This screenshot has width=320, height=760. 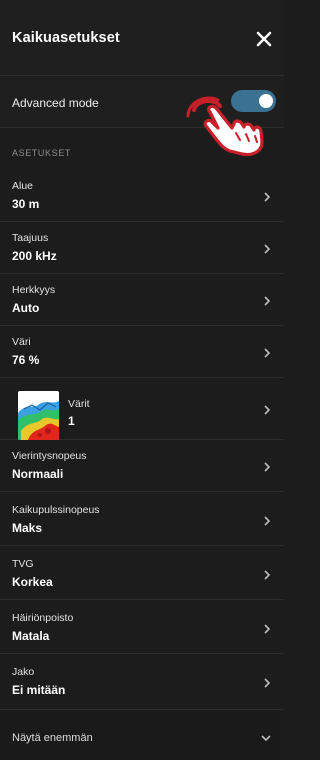 What do you see at coordinates (142, 196) in the screenshot?
I see `setting-row-alue: Alue 30 m` at bounding box center [142, 196].